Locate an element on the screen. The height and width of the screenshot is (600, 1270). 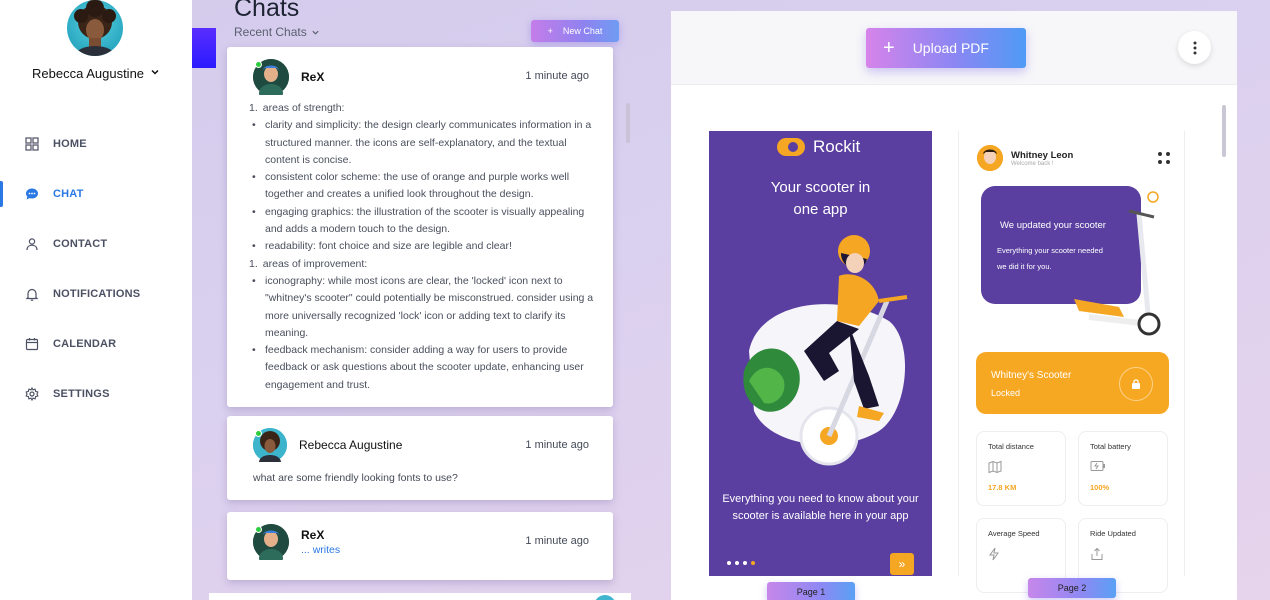
nav-item-chat: CHAT is located at coordinates (96, 194).